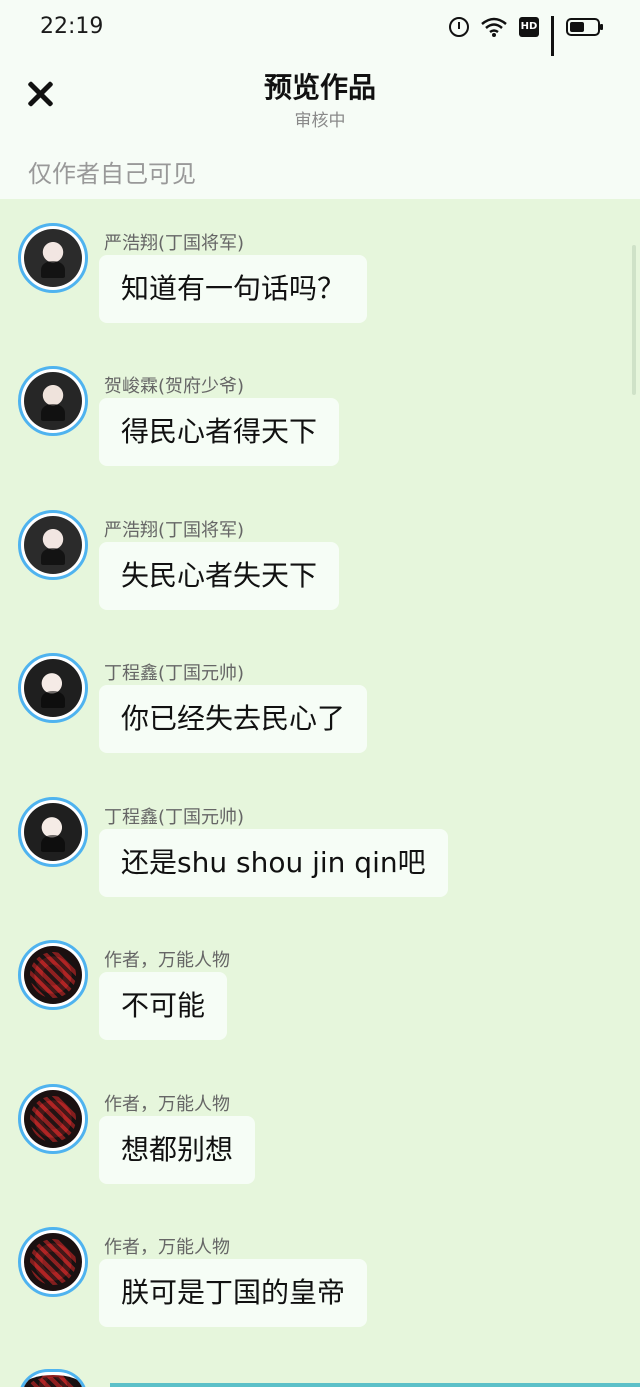 This screenshot has height=1387, width=640. Describe the element at coordinates (320, 169) in the screenshot. I see `visibility-note: 仅作者自己可见` at that location.